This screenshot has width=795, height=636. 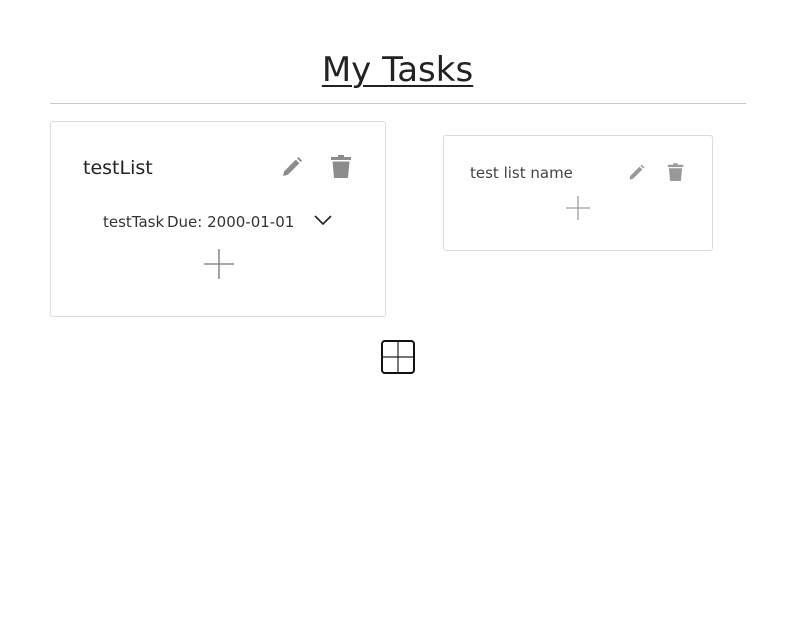 I want to click on title-divider, so click(x=398, y=103).